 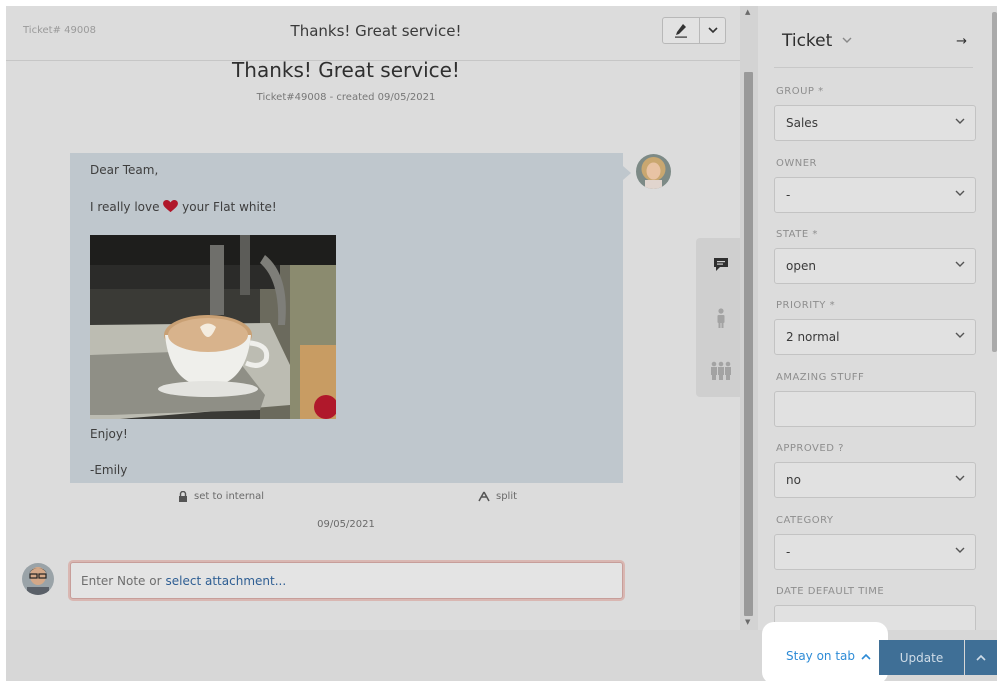 What do you see at coordinates (802, 123) in the screenshot?
I see `group-value: Sales` at bounding box center [802, 123].